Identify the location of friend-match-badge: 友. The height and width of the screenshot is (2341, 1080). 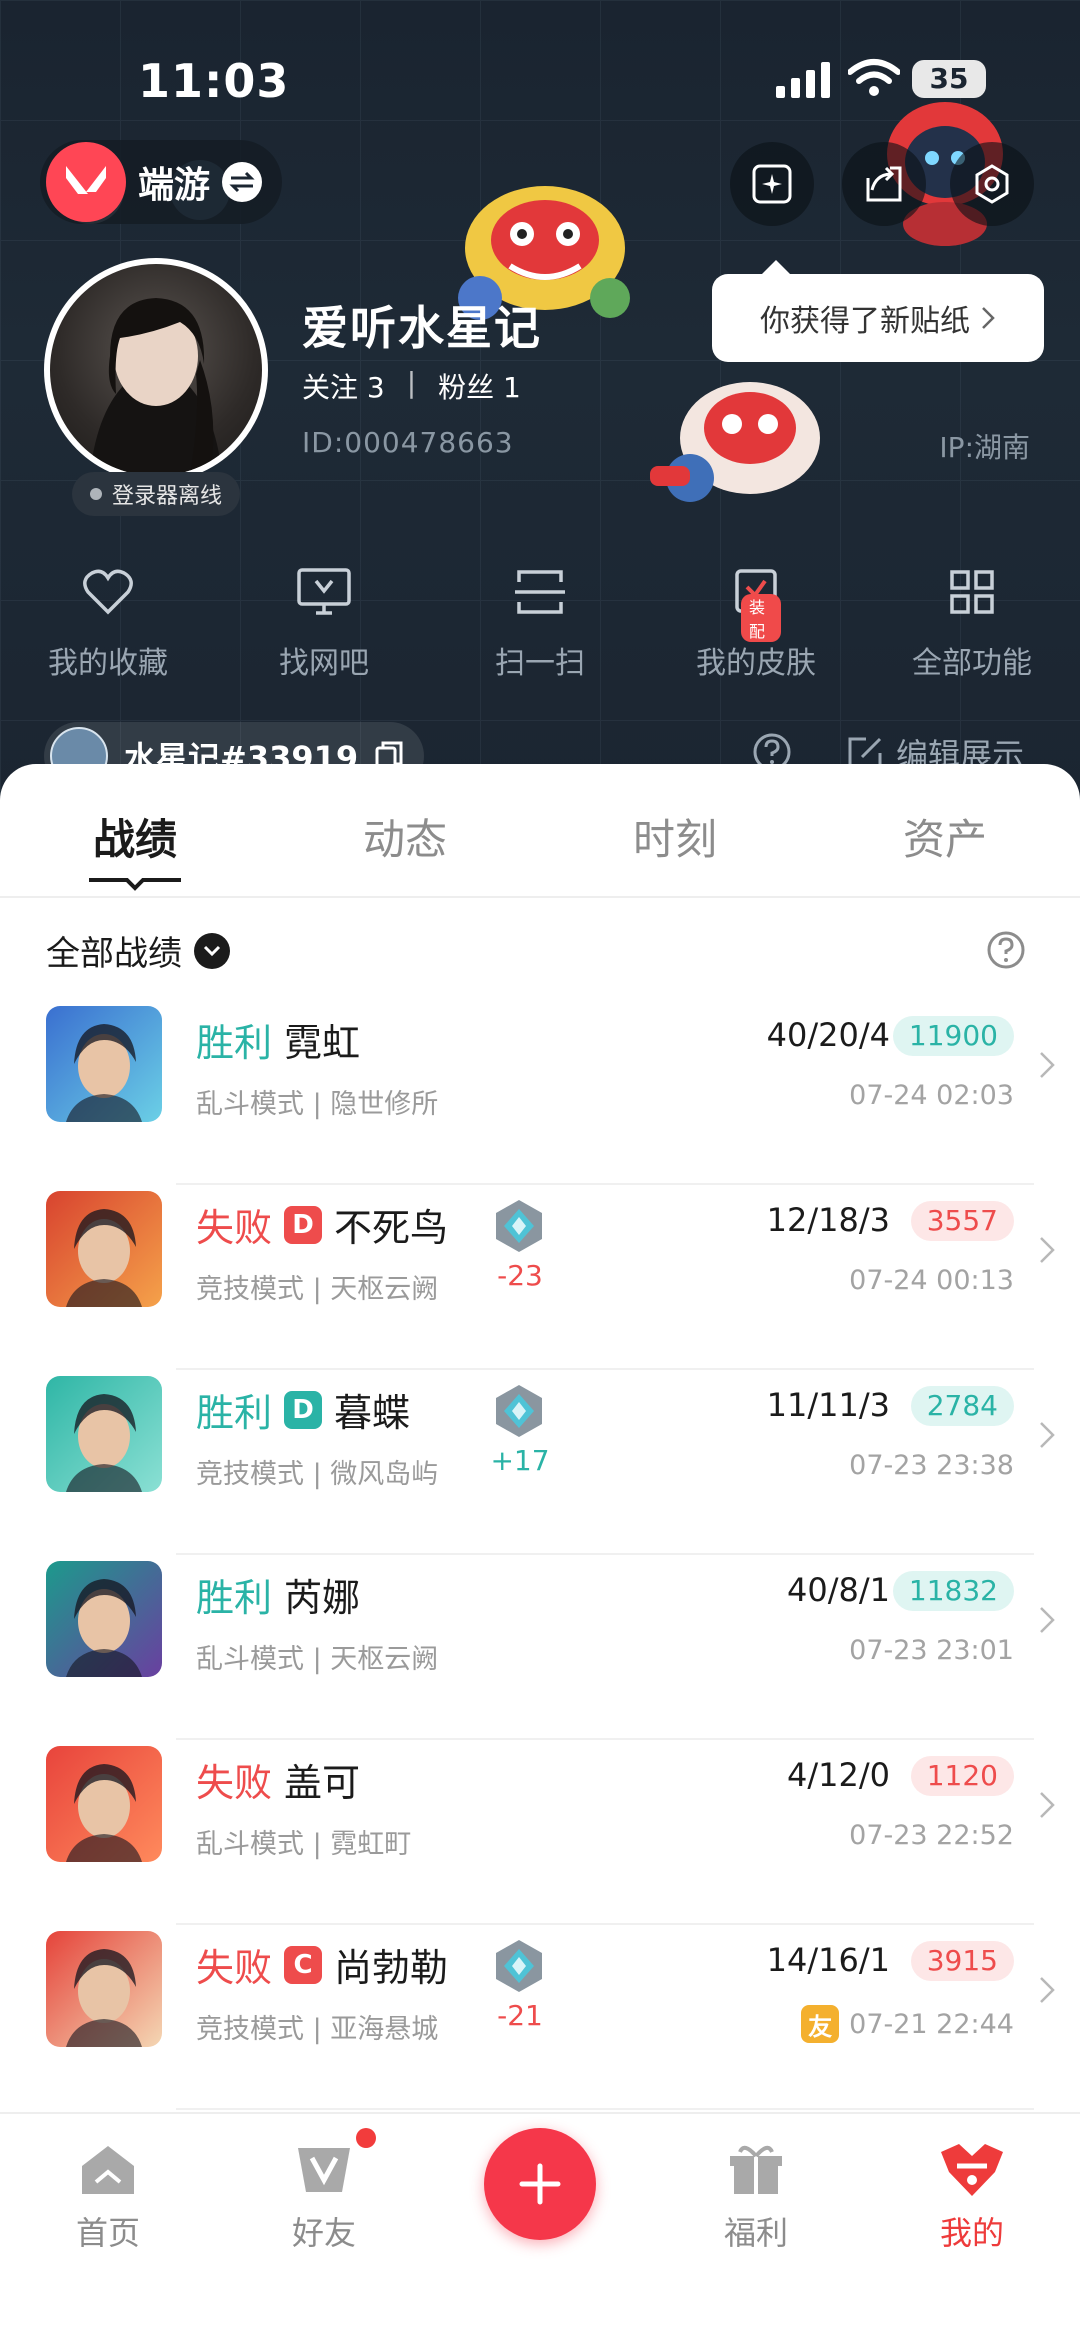
(820, 2024).